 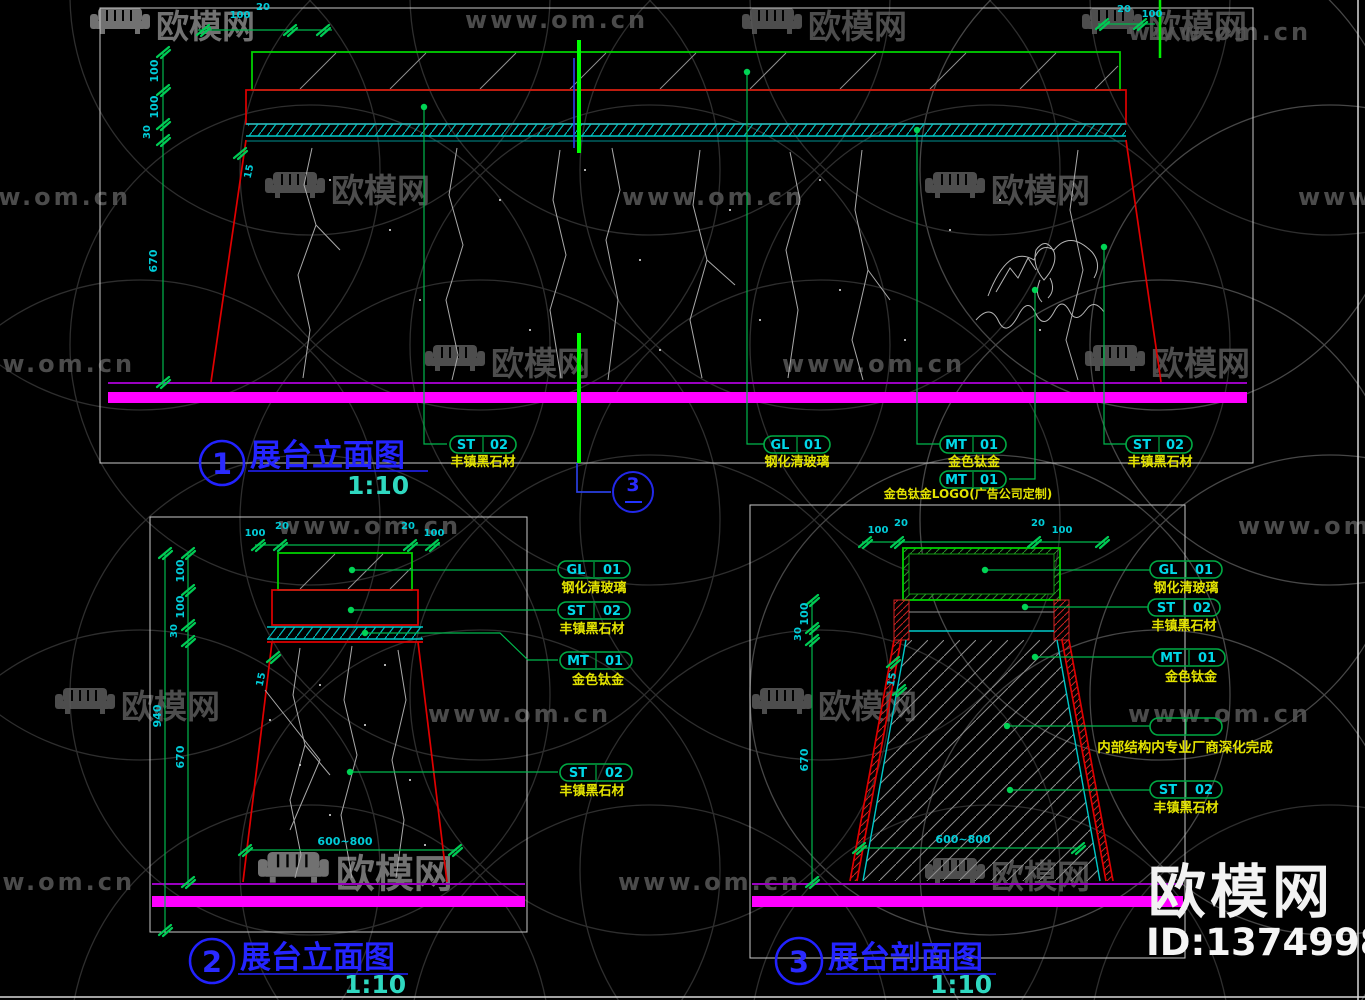 I want to click on title-number: 1, so click(x=222, y=464).